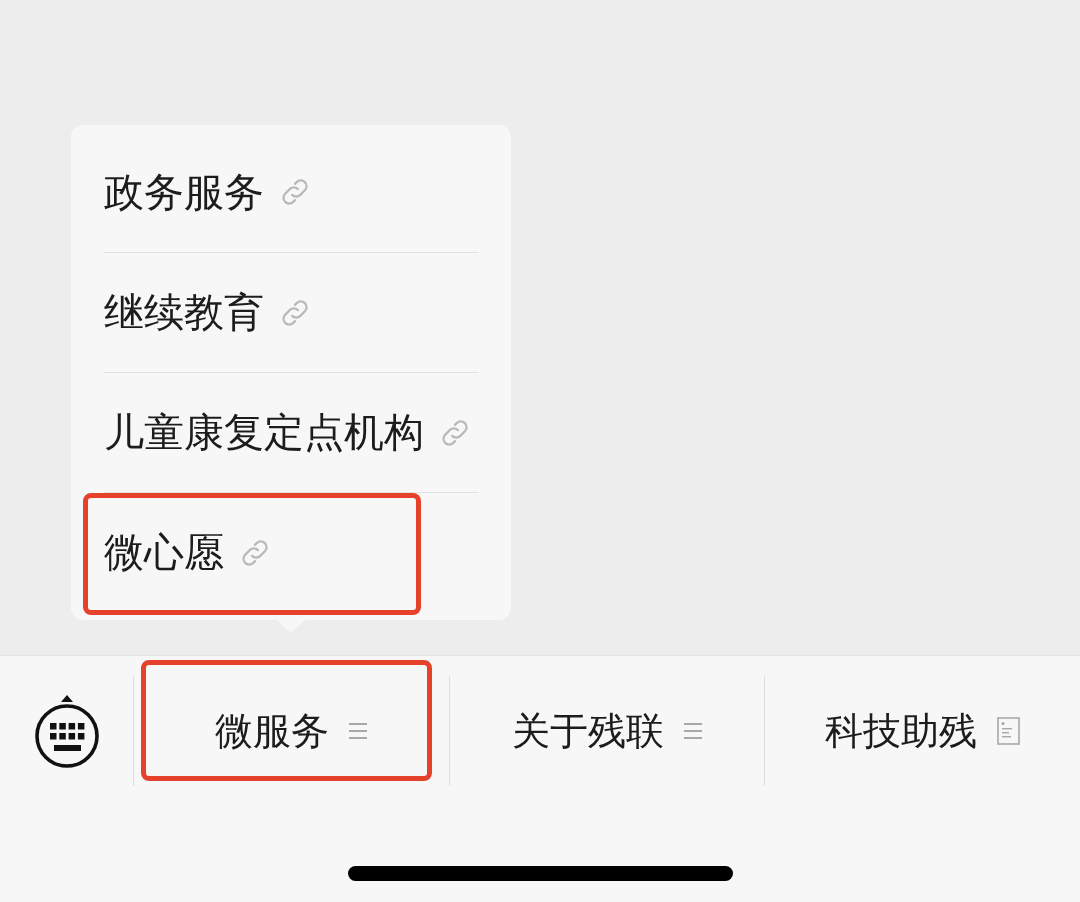 The image size is (1080, 902). I want to click on tab: 关于残联, so click(606, 731).